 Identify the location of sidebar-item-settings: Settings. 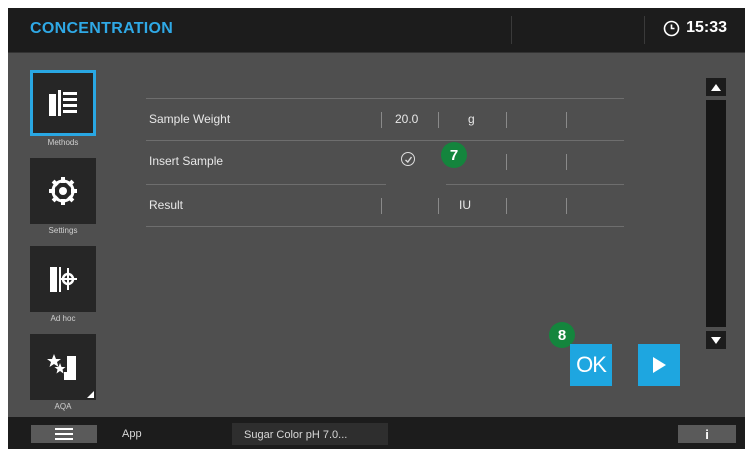
(65, 196).